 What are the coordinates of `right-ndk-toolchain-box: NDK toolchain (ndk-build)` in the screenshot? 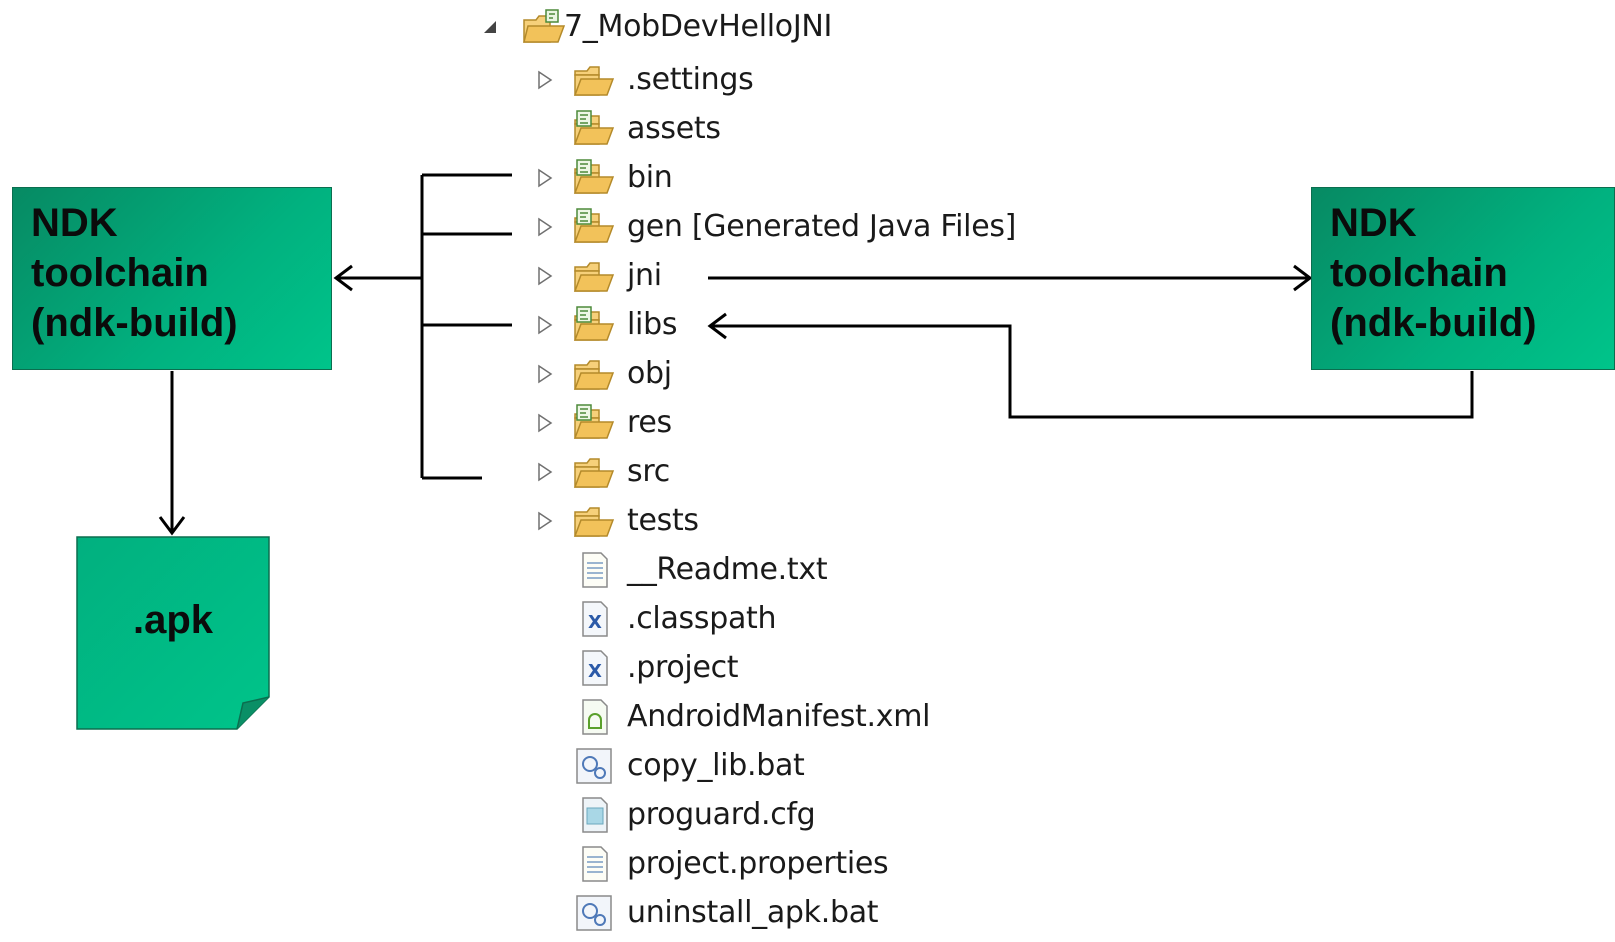 It's located at (1463, 278).